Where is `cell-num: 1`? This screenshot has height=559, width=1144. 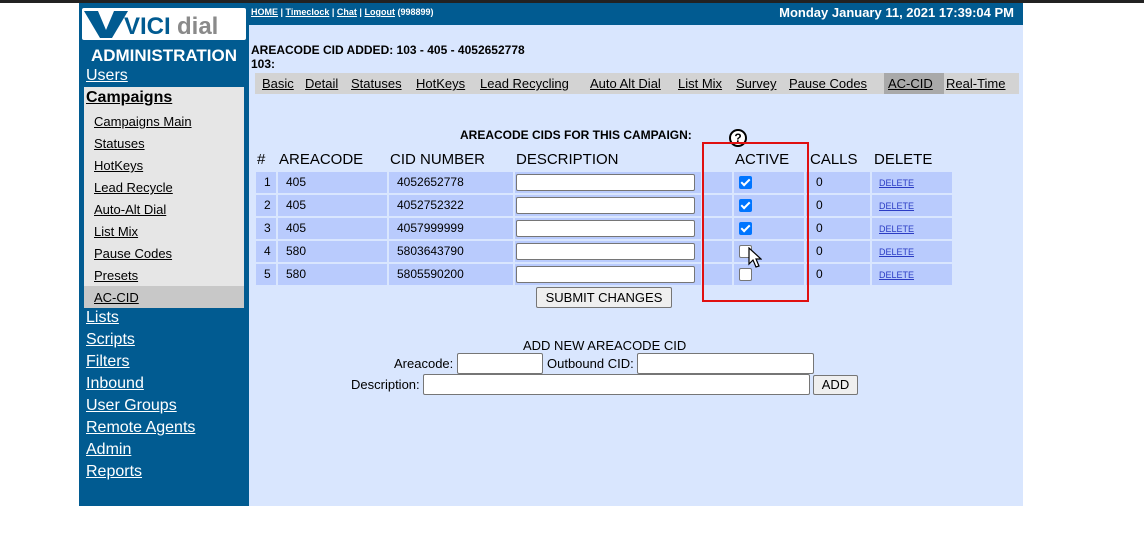 cell-num: 1 is located at coordinates (267, 182).